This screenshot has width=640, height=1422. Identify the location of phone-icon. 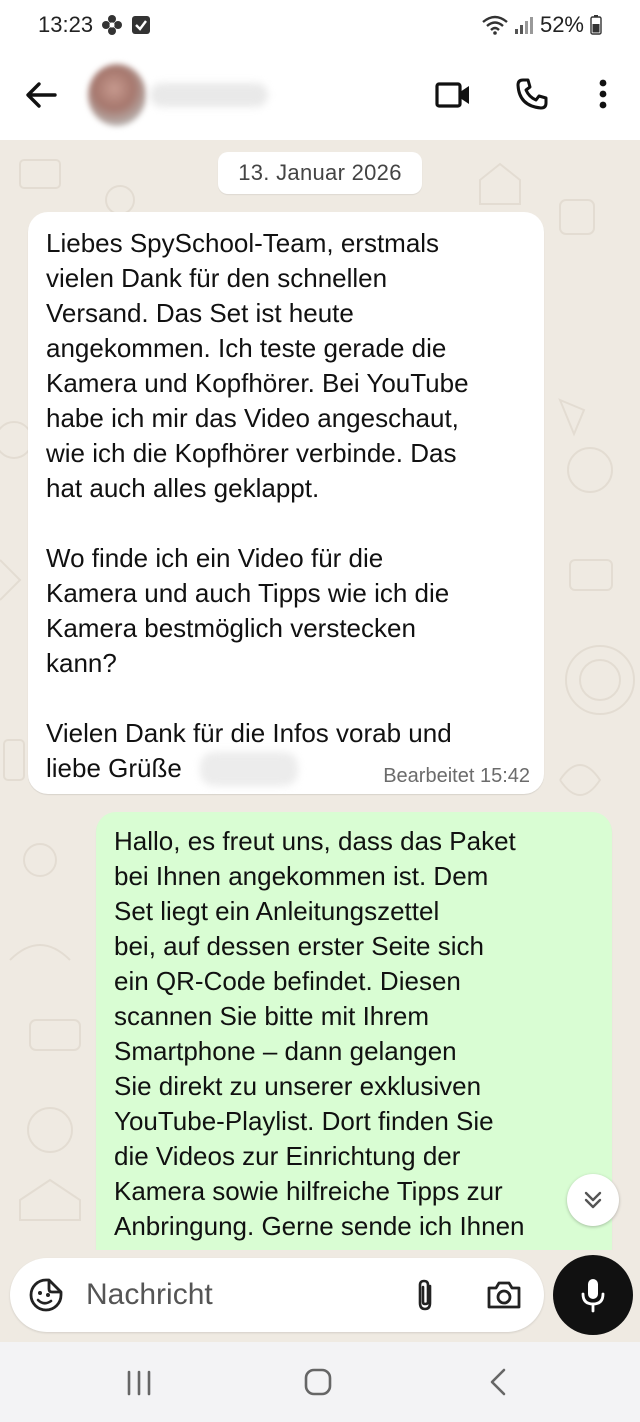
(532, 94).